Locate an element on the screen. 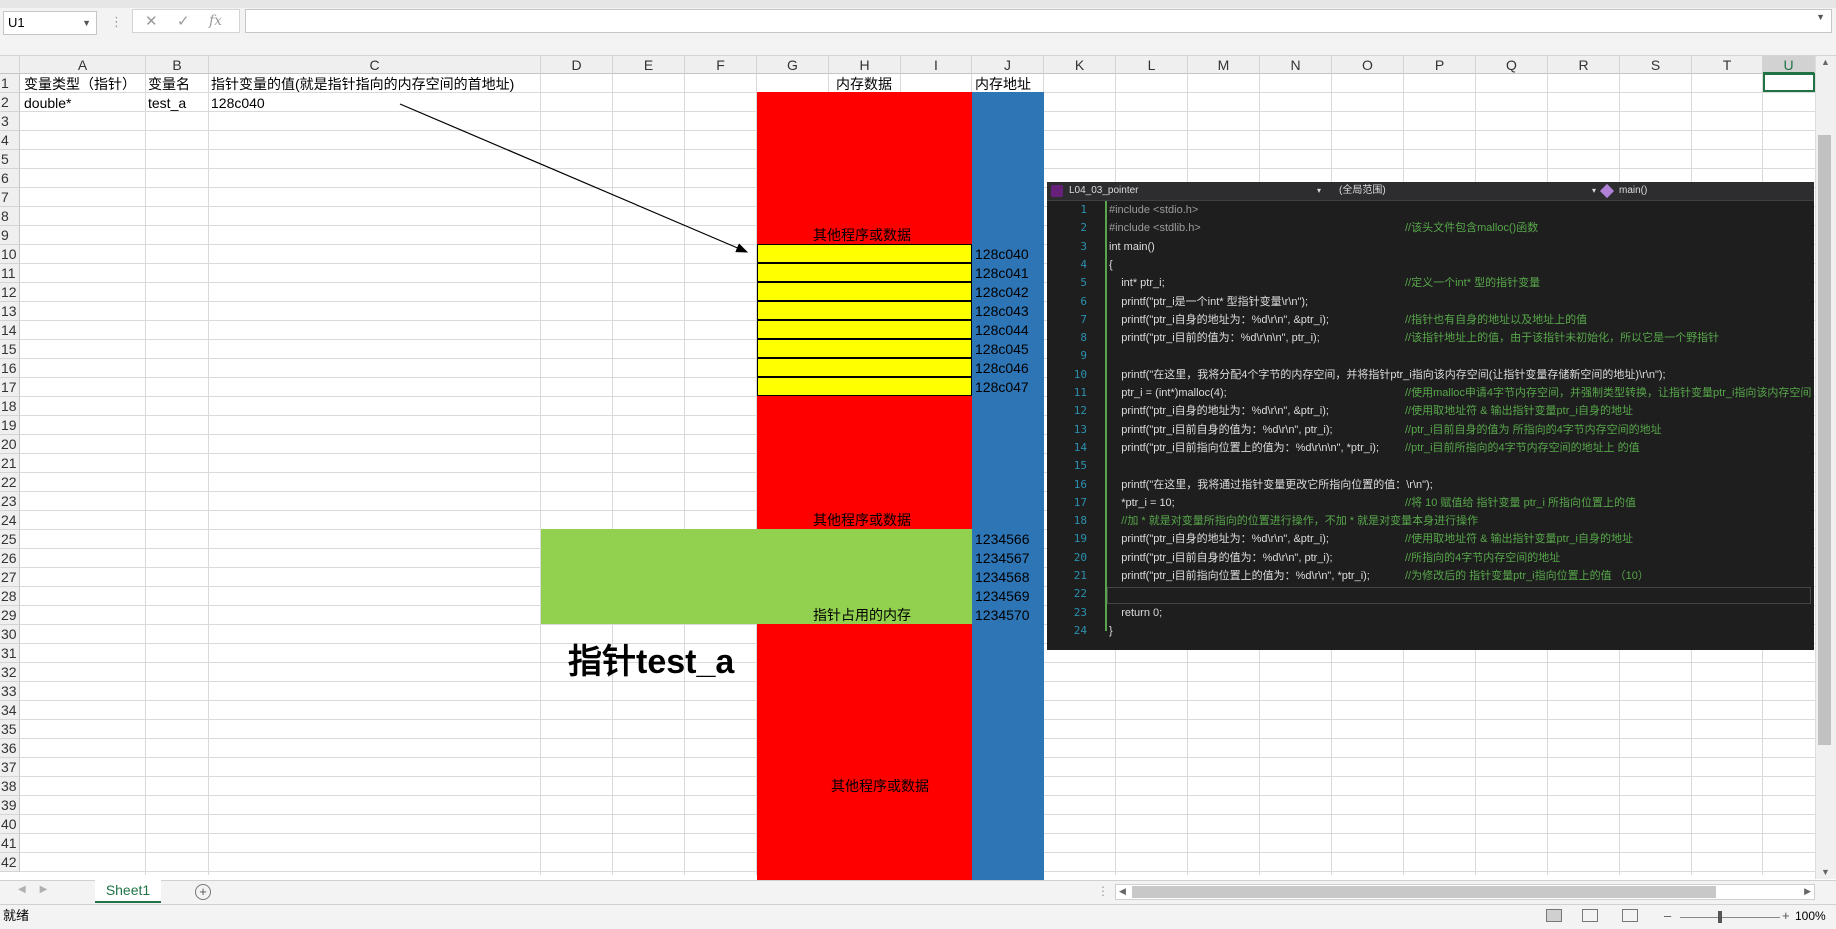 The height and width of the screenshot is (929, 1836). column-header-K: K is located at coordinates (1080, 65).